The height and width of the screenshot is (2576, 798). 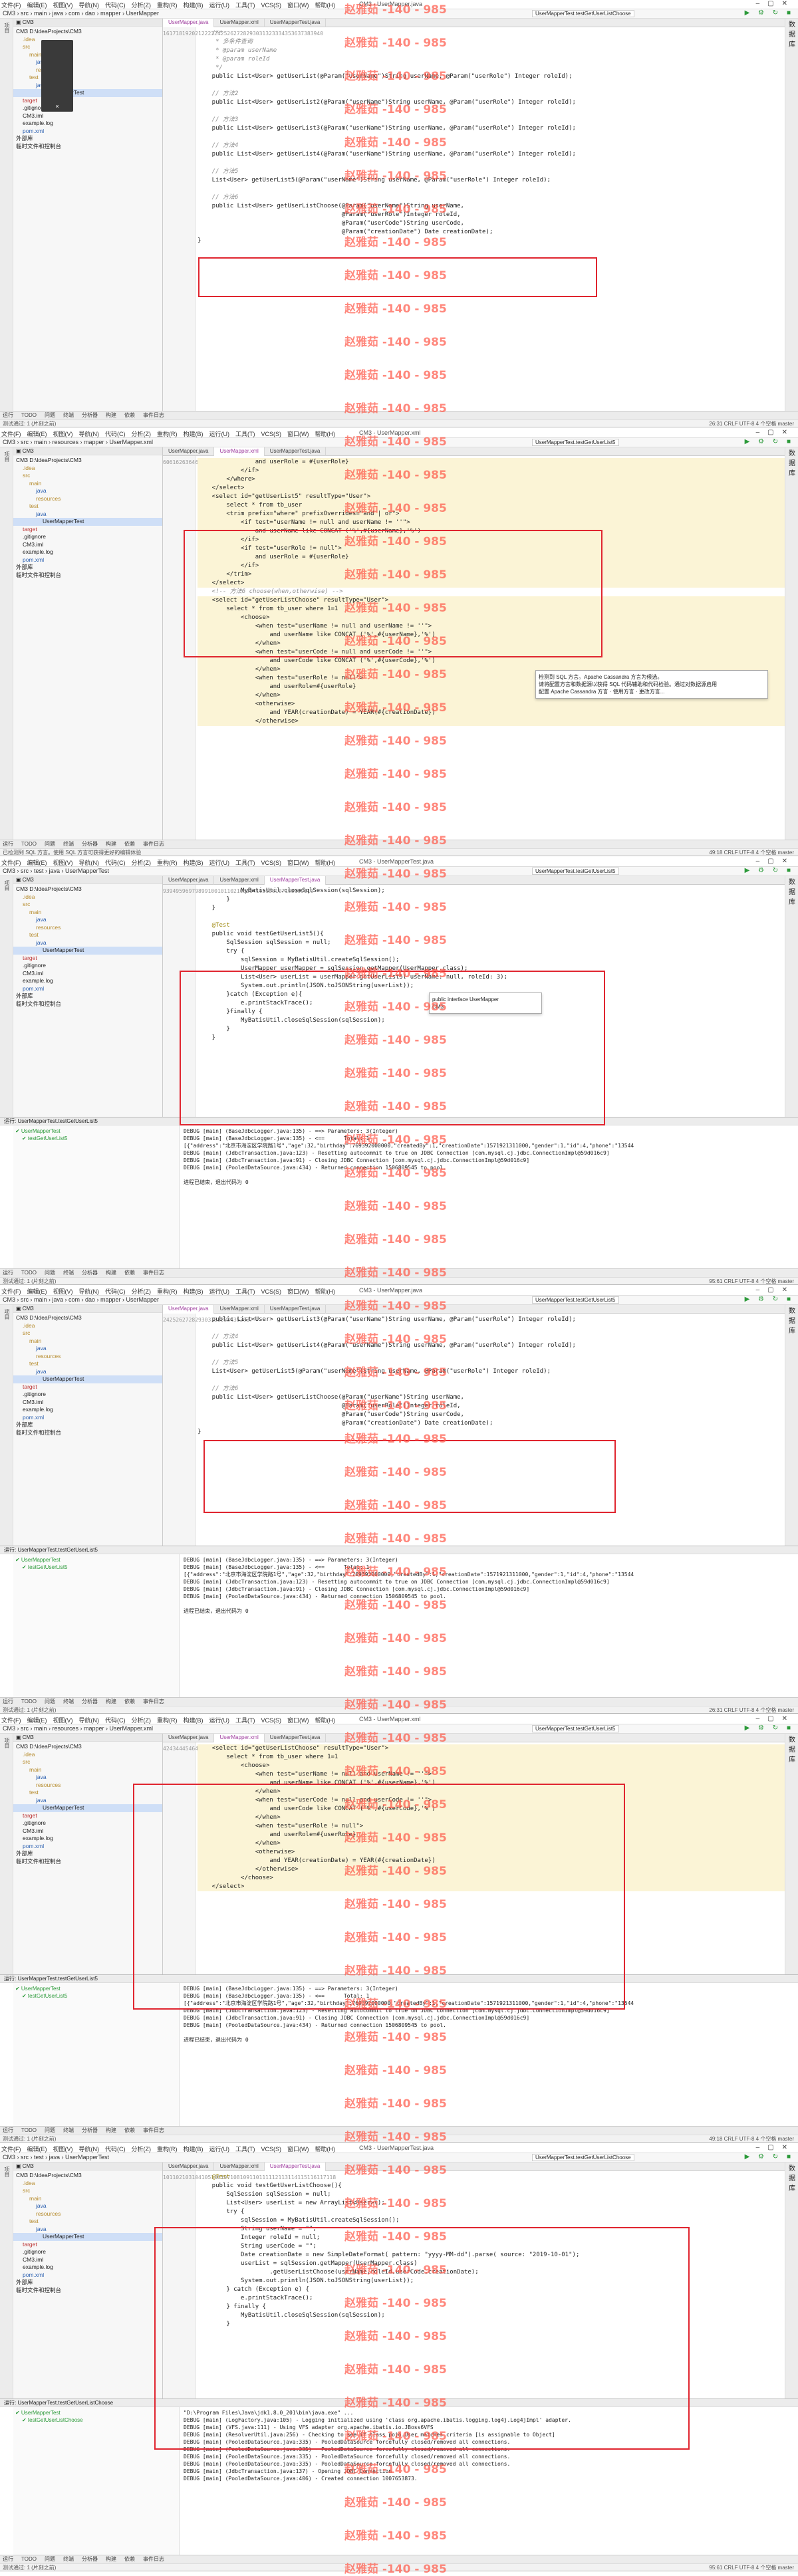 I want to click on breadcrumb: CM3 › src › test › java › UserMapperTest, so click(x=56, y=871).